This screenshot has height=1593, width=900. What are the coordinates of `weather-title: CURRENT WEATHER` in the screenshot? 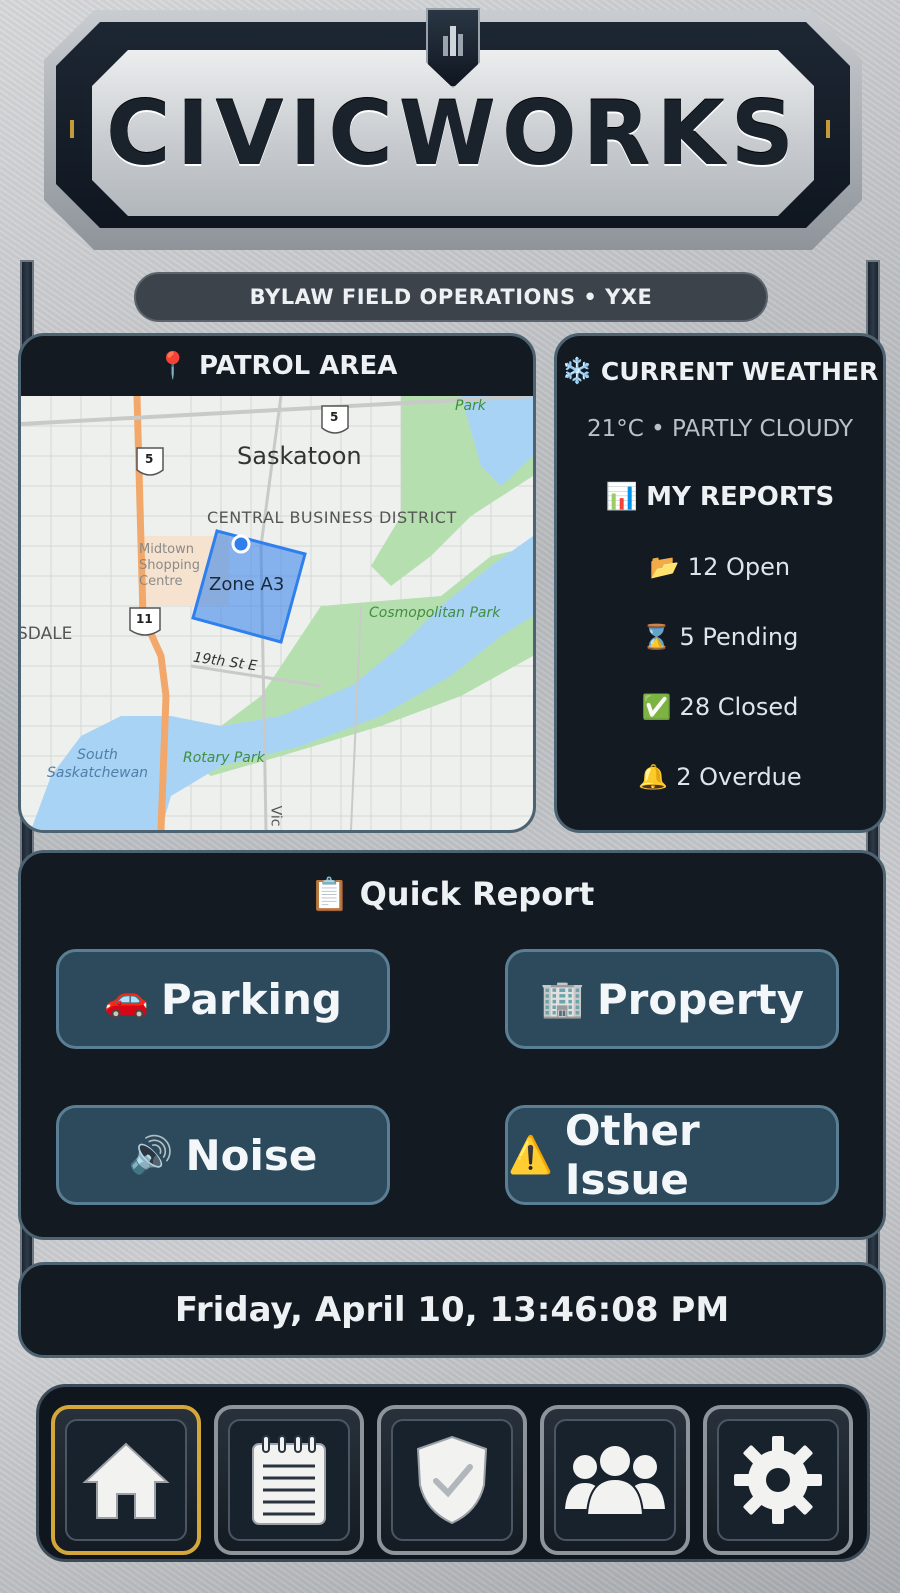 It's located at (739, 371).